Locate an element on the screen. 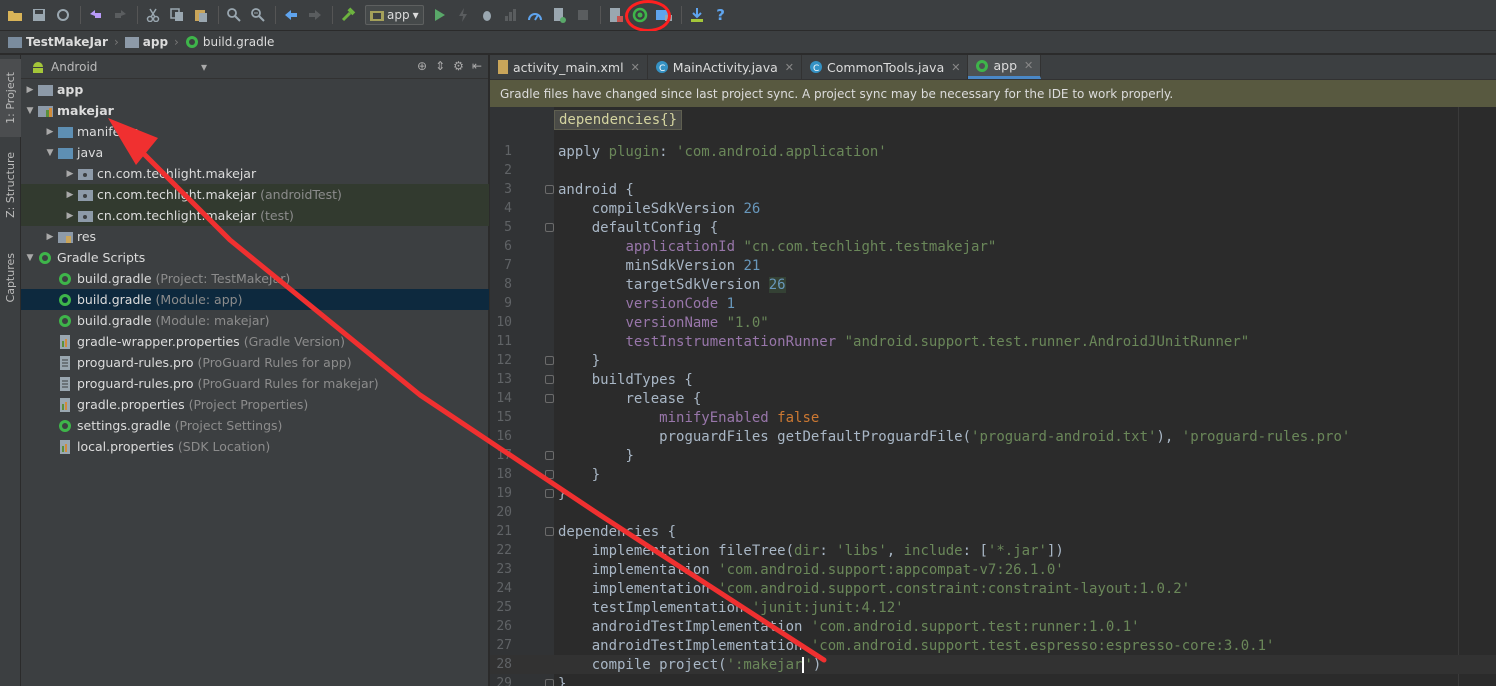 The height and width of the screenshot is (686, 1496). module-folder-icon is located at coordinates (45, 90).